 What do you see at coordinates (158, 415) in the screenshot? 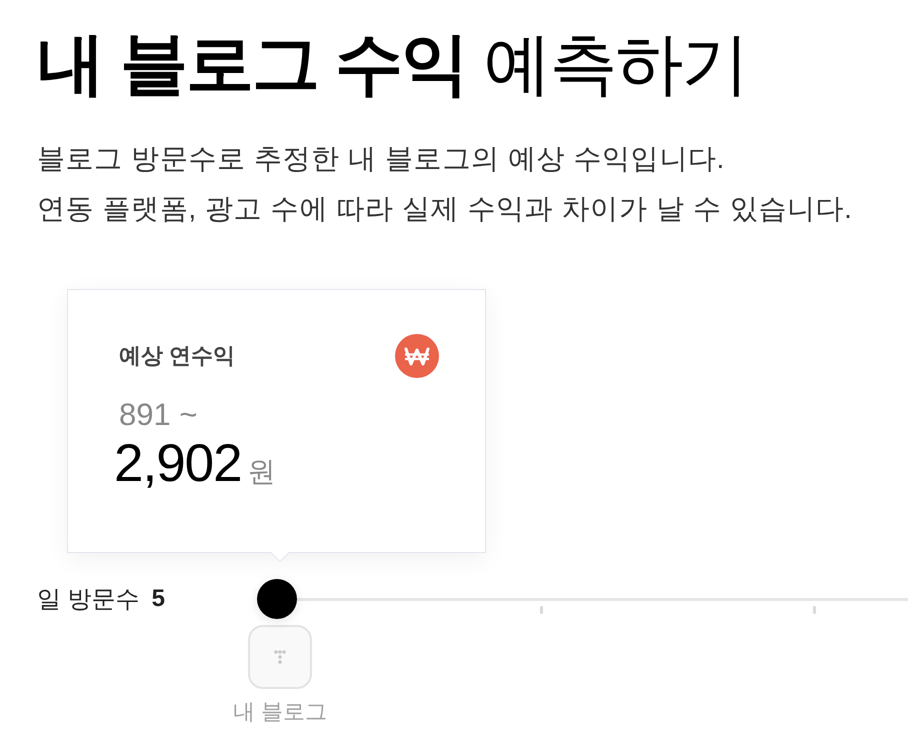
I see `range-min-value: 891 ~` at bounding box center [158, 415].